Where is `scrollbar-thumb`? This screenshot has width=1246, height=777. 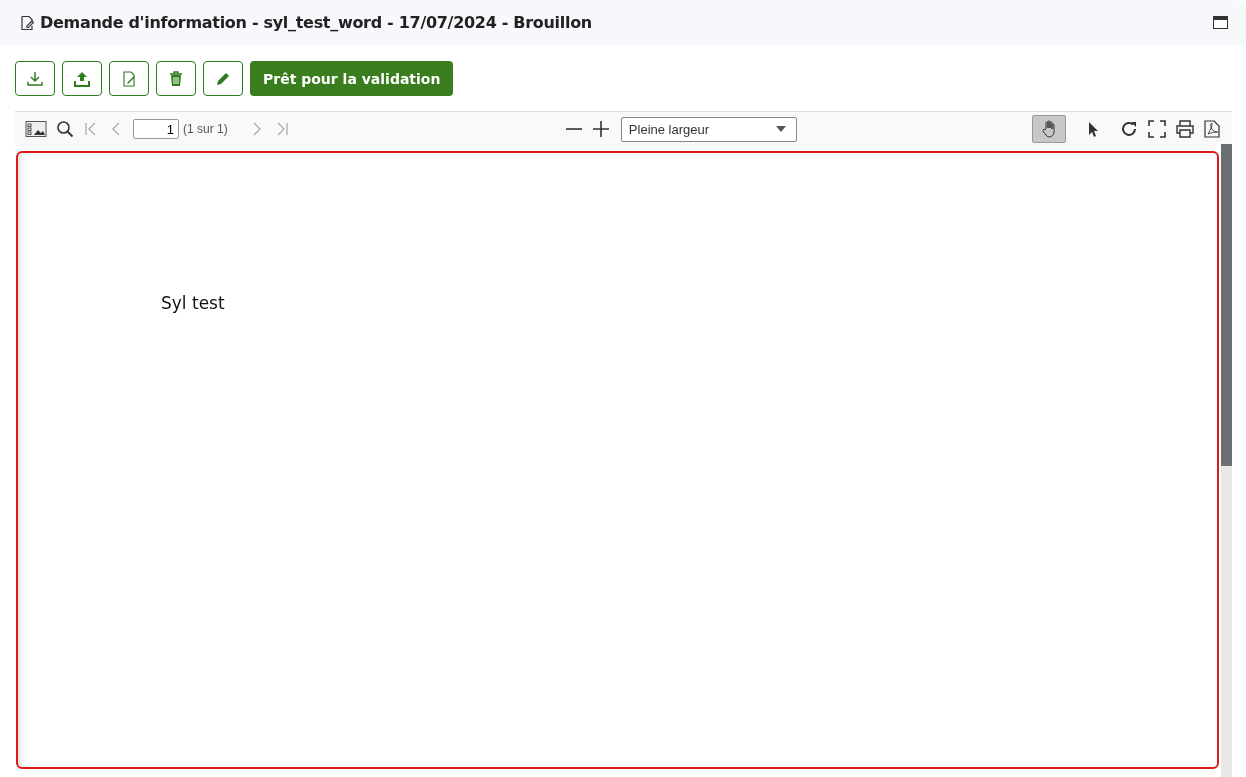 scrollbar-thumb is located at coordinates (1226, 305).